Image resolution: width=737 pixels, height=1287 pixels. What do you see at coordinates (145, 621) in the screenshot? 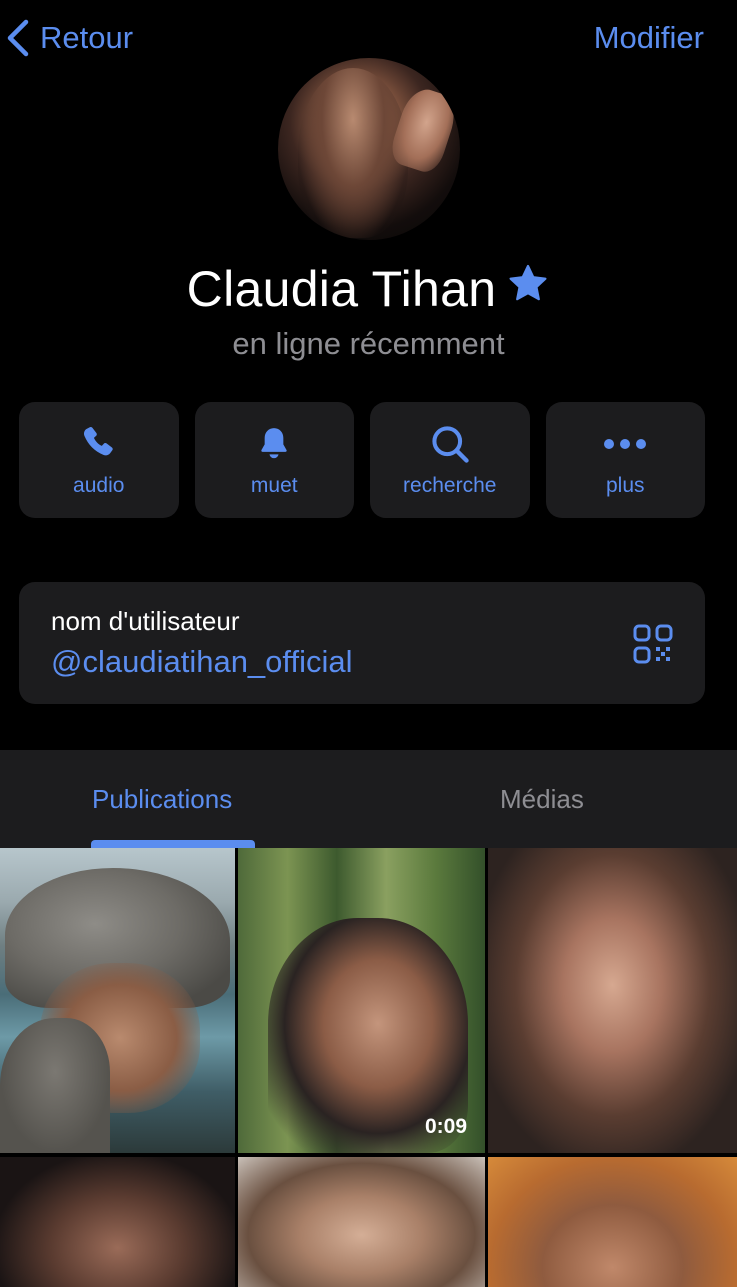
I see `username-title: nom d'utilisateur` at bounding box center [145, 621].